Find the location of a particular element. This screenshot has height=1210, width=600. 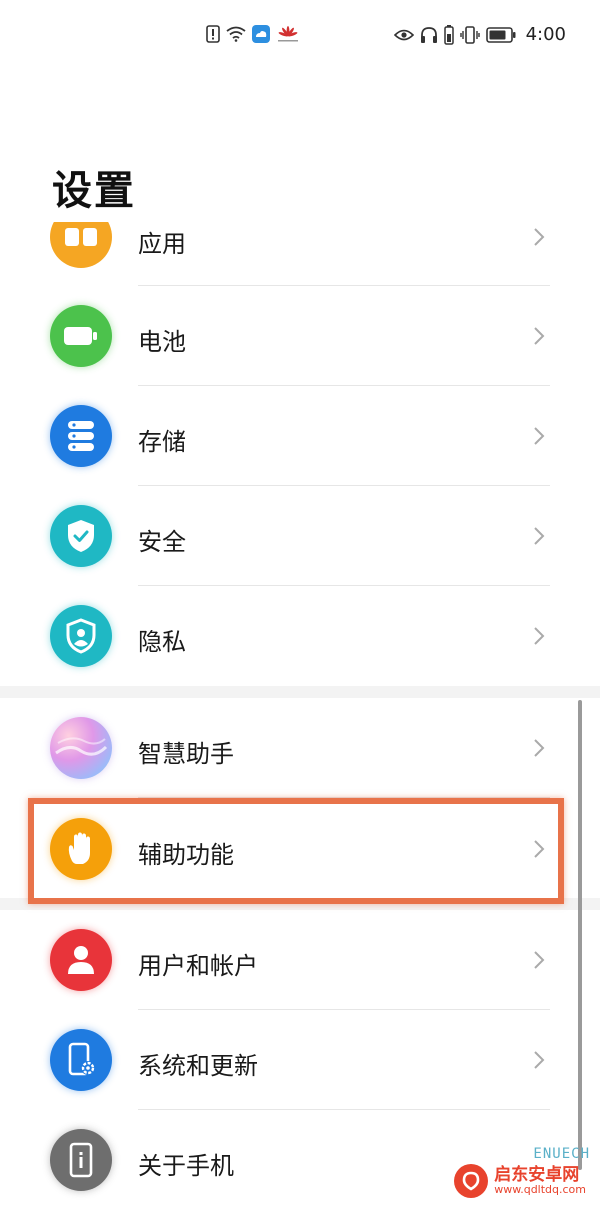

settings-item-system: 系统和更新 is located at coordinates (300, 1060).